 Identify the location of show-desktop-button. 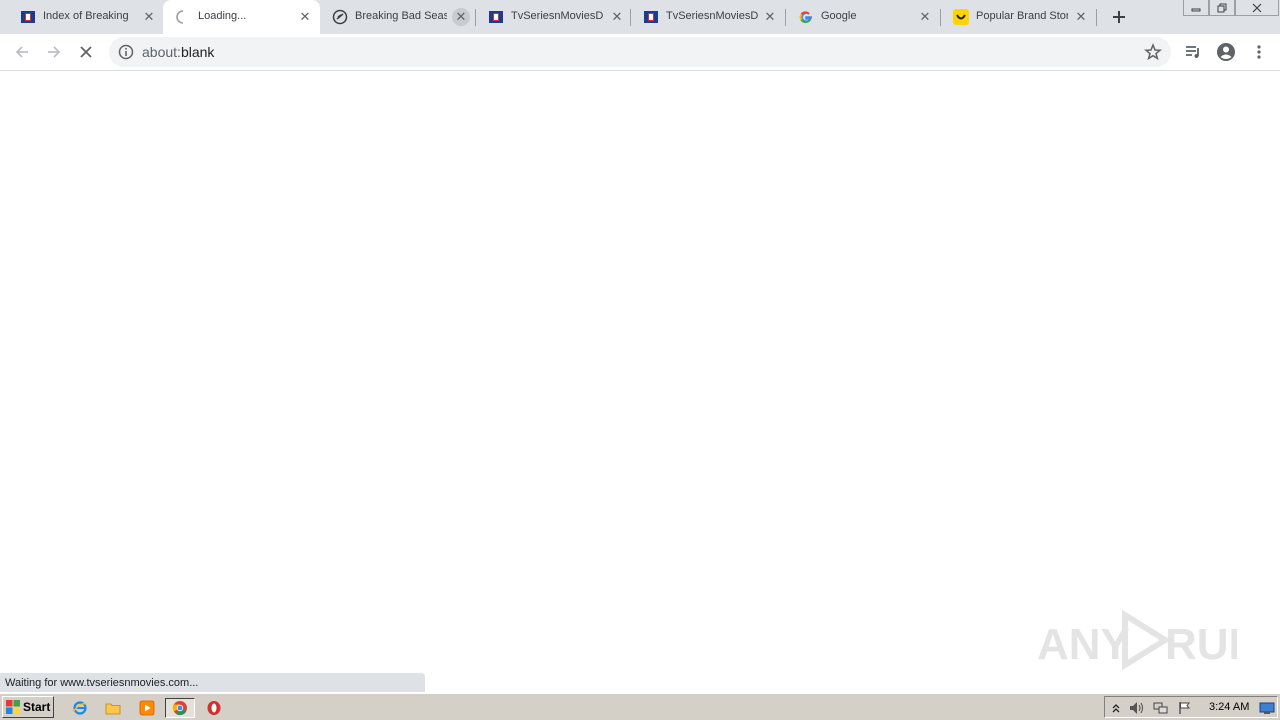
(1267, 708).